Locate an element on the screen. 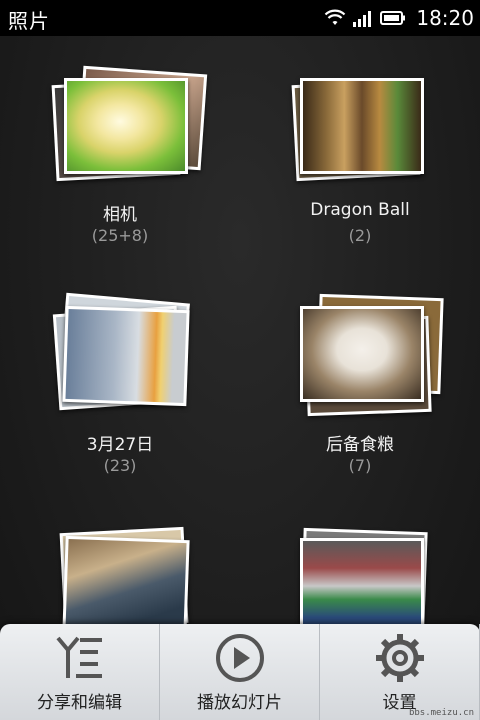 Image resolution: width=480 pixels, height=720 pixels. album-count: (23) is located at coordinates (120, 465).